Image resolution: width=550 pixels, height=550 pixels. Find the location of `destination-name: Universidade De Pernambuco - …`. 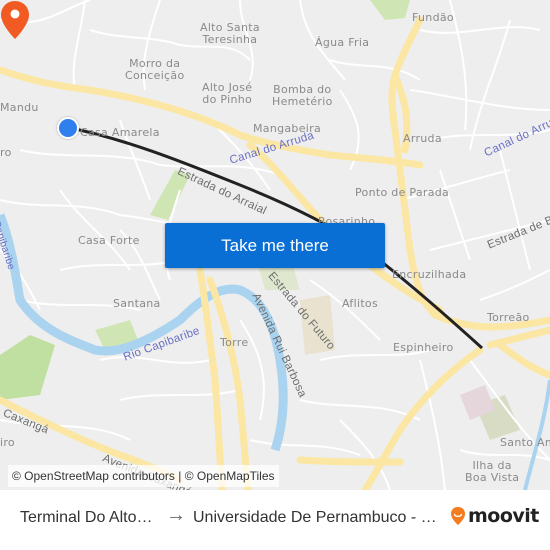

destination-name: Universidade De Pernambuco - … is located at coordinates (315, 517).